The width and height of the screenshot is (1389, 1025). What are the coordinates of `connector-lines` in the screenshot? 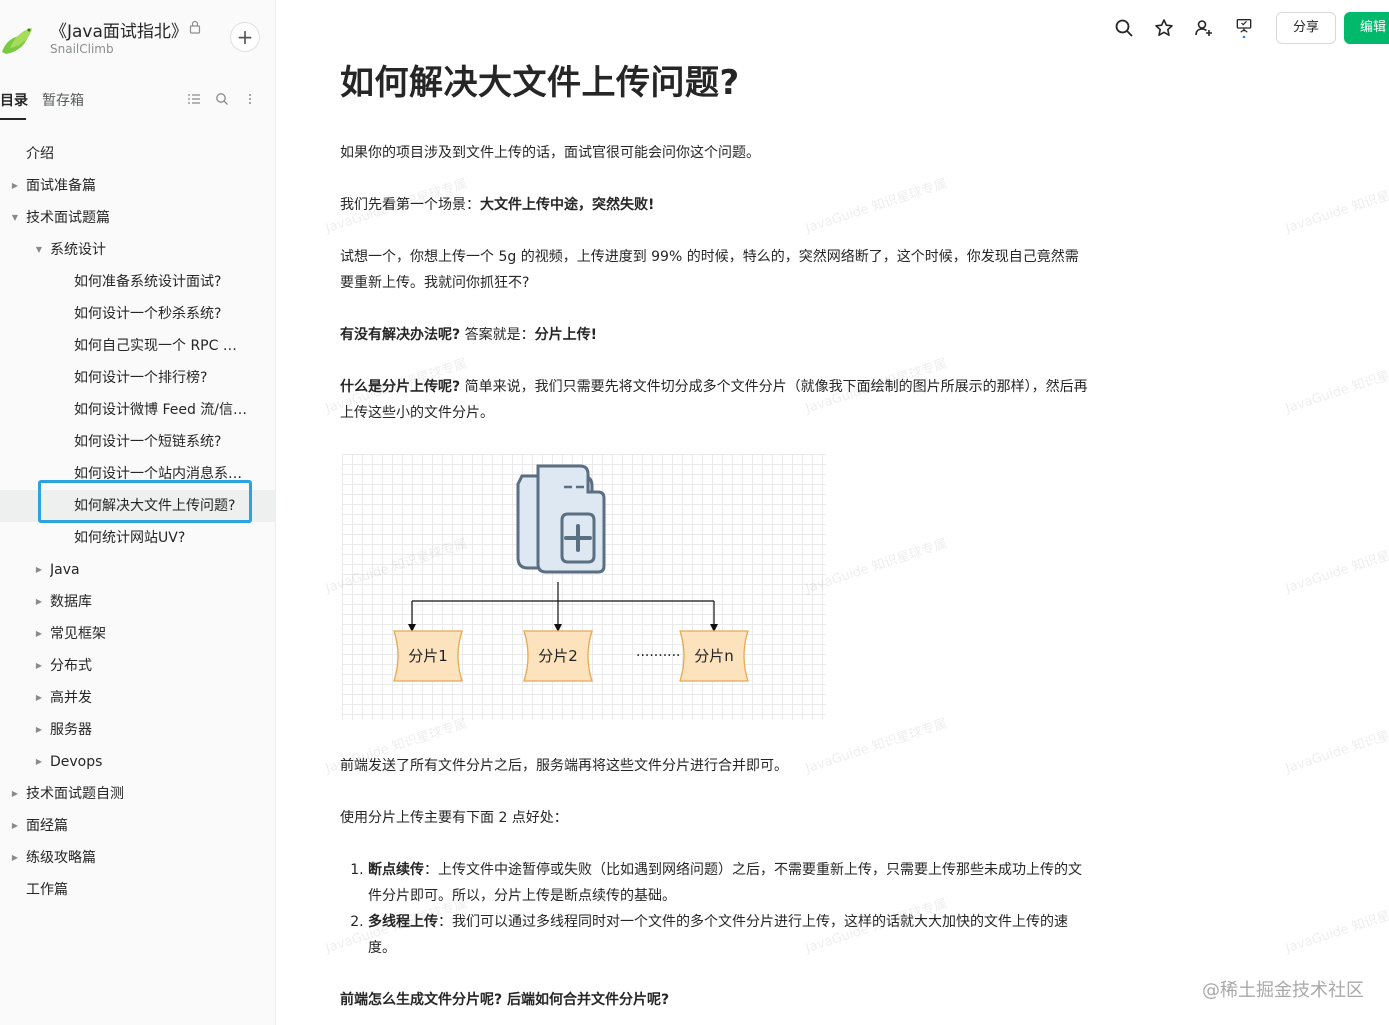 It's located at (563, 606).